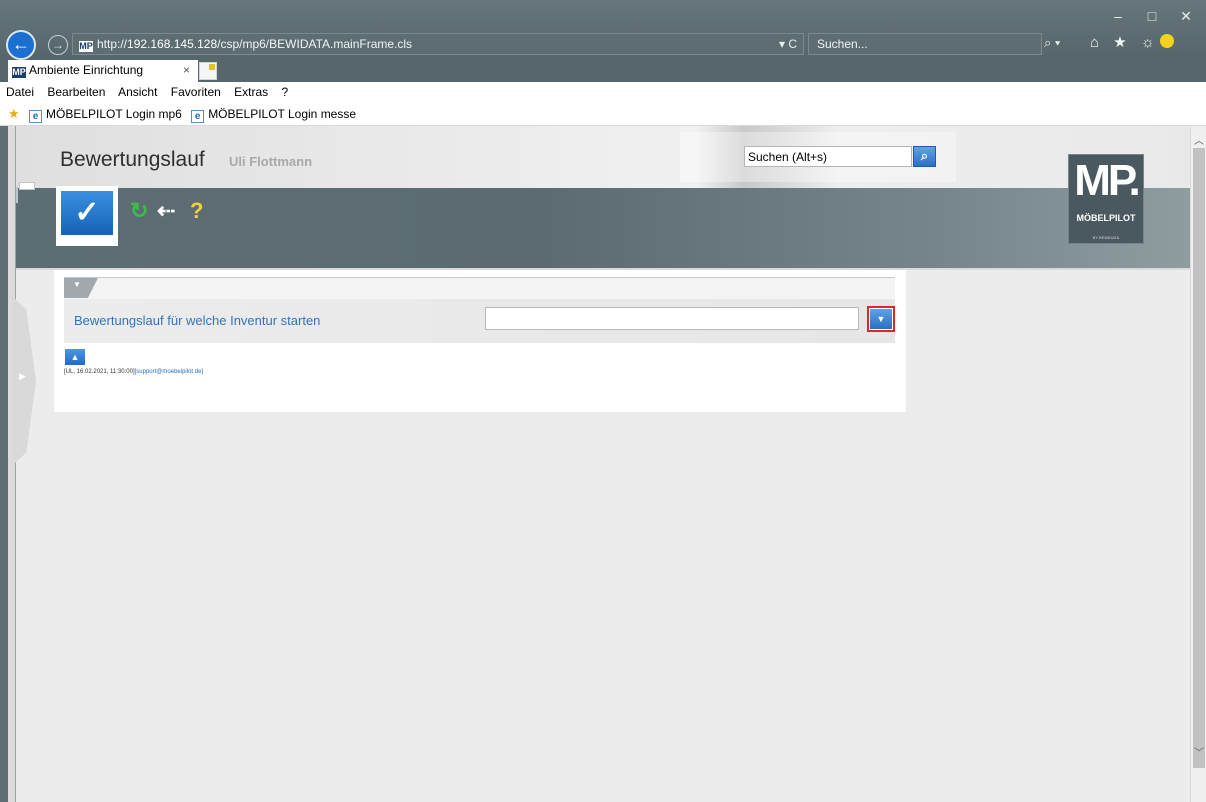 Image resolution: width=1206 pixels, height=802 pixels. Describe the element at coordinates (271, 161) in the screenshot. I see `user-name: Uli Flottmann` at that location.